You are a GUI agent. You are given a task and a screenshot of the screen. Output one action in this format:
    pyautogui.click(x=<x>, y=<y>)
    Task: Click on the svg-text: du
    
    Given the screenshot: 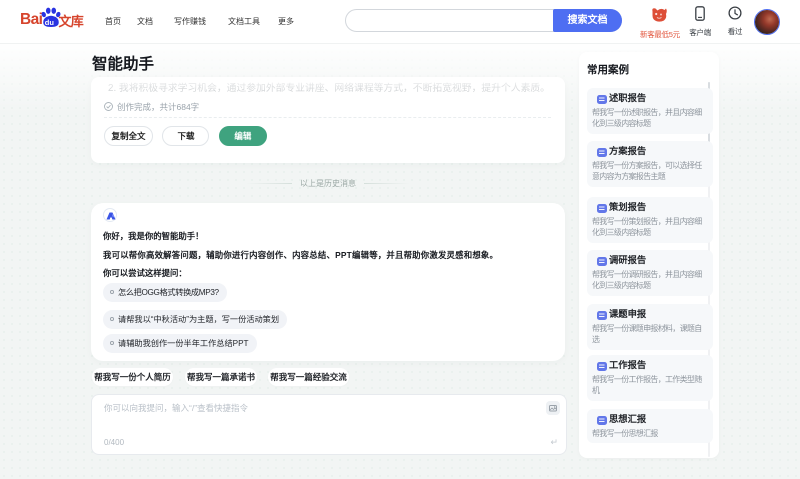 What is the action you would take?
    pyautogui.click(x=50, y=22)
    